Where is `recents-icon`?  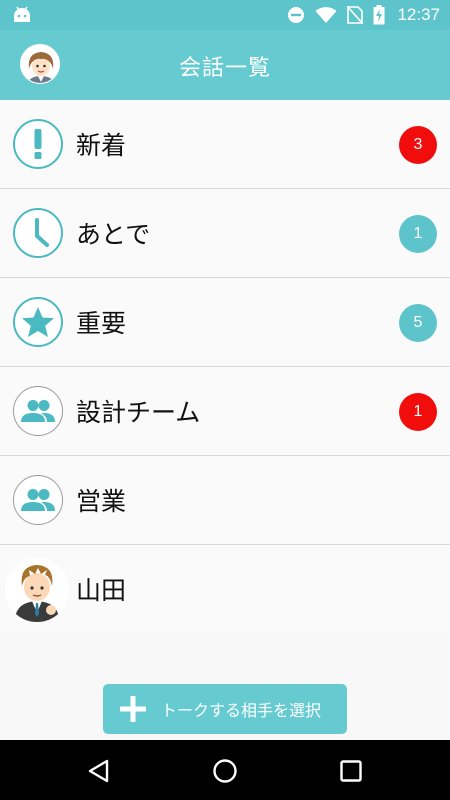
recents-icon is located at coordinates (351, 771).